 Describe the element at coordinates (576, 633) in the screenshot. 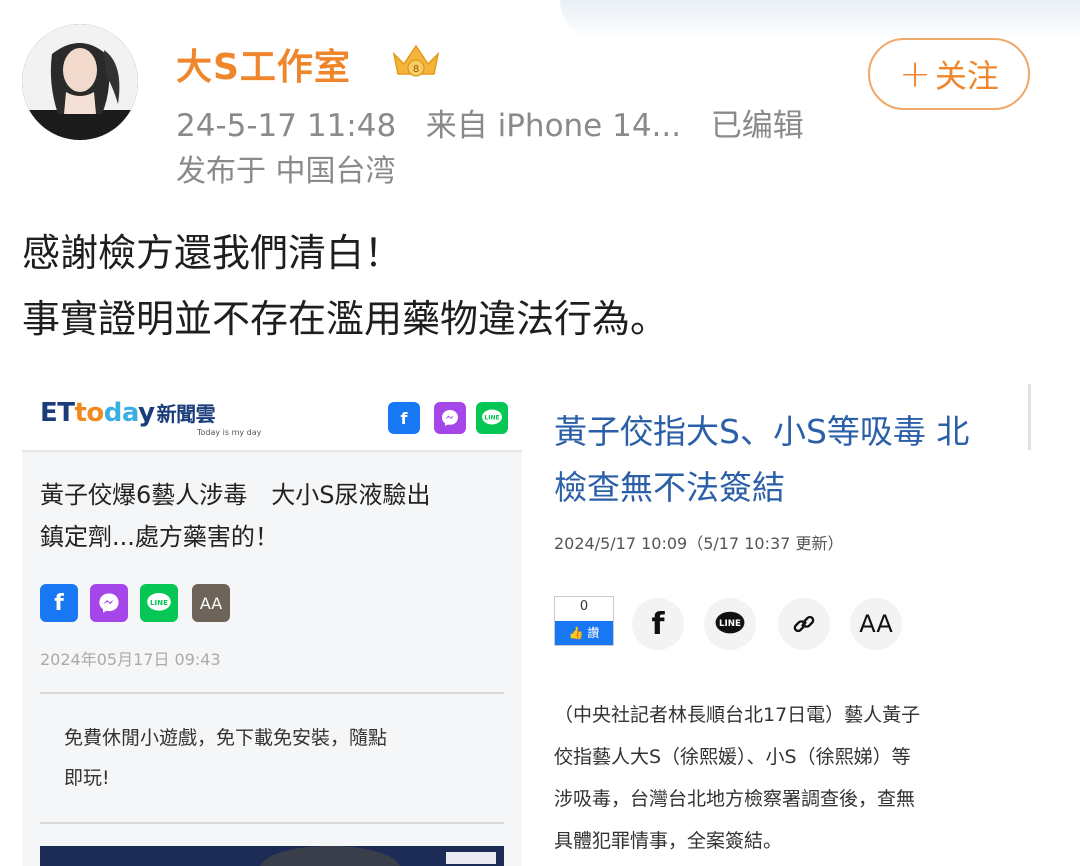

I see `thumbs-up-icon: 👍` at that location.